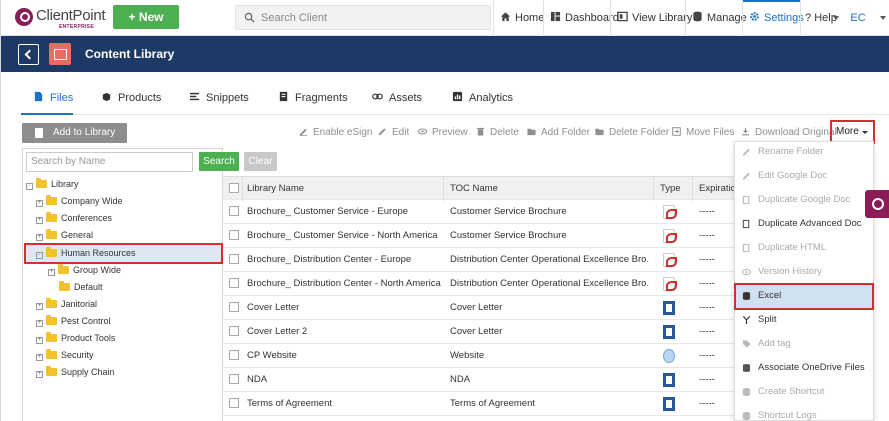 This screenshot has width=889, height=421. What do you see at coordinates (773, 18) in the screenshot?
I see `nav-settings: Settings` at bounding box center [773, 18].